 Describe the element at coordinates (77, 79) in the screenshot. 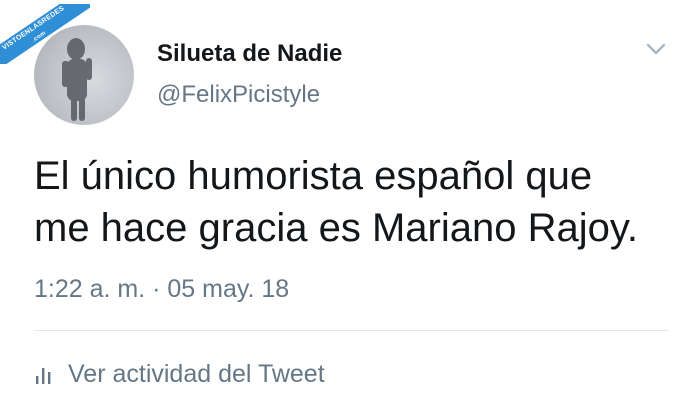

I see `avatar-silhouette-icon` at that location.